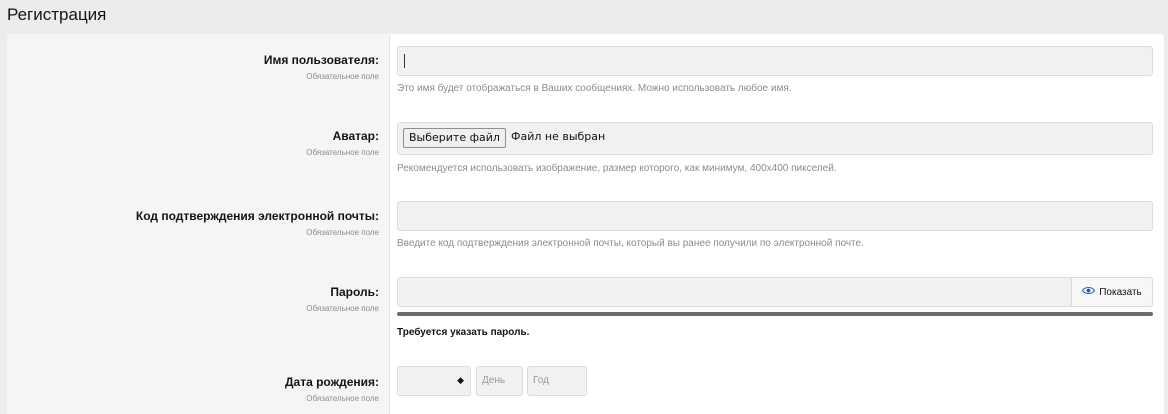 This screenshot has width=1168, height=414. I want to click on password-strength-bar, so click(775, 314).